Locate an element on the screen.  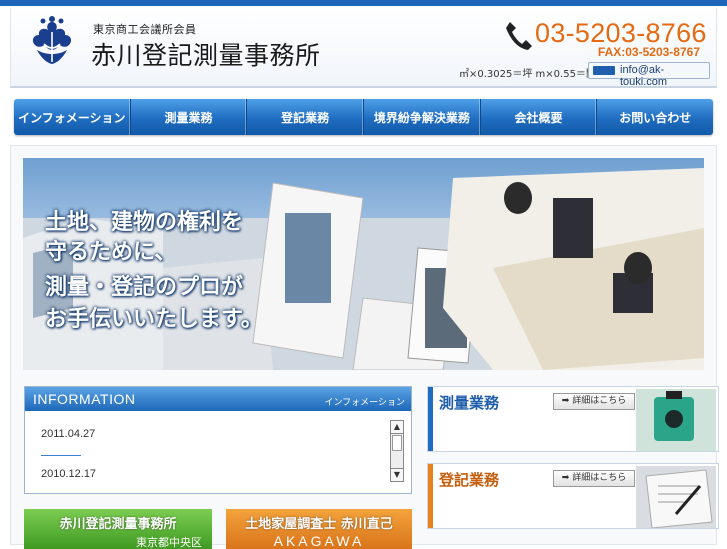
hero-headline-line-3: 測量・登記のプロが is located at coordinates (144, 287).